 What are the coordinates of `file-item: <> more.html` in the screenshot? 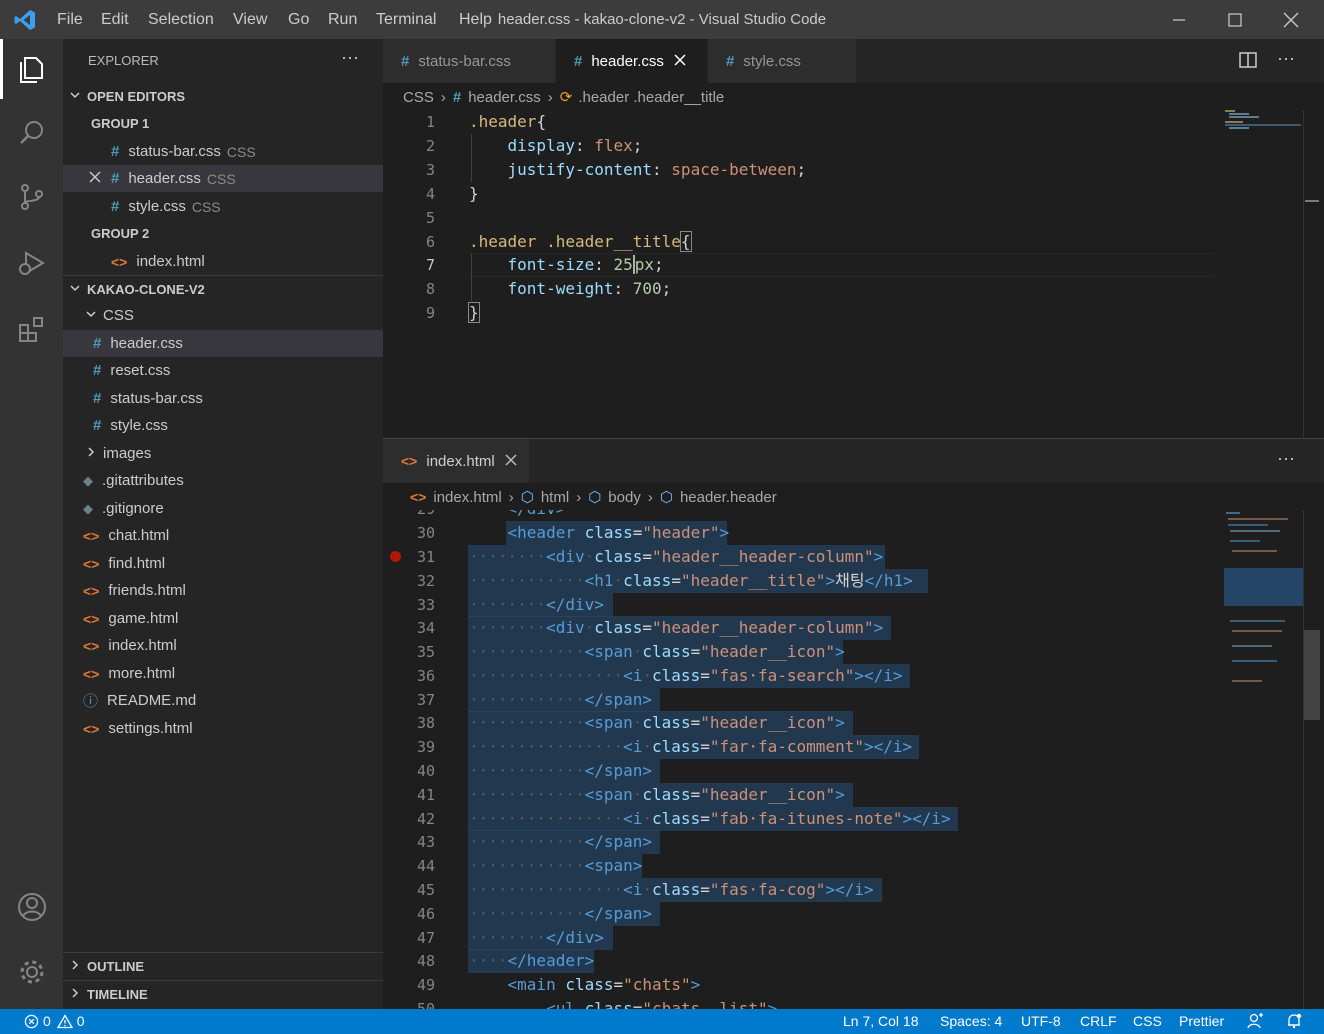 It's located at (223, 673).